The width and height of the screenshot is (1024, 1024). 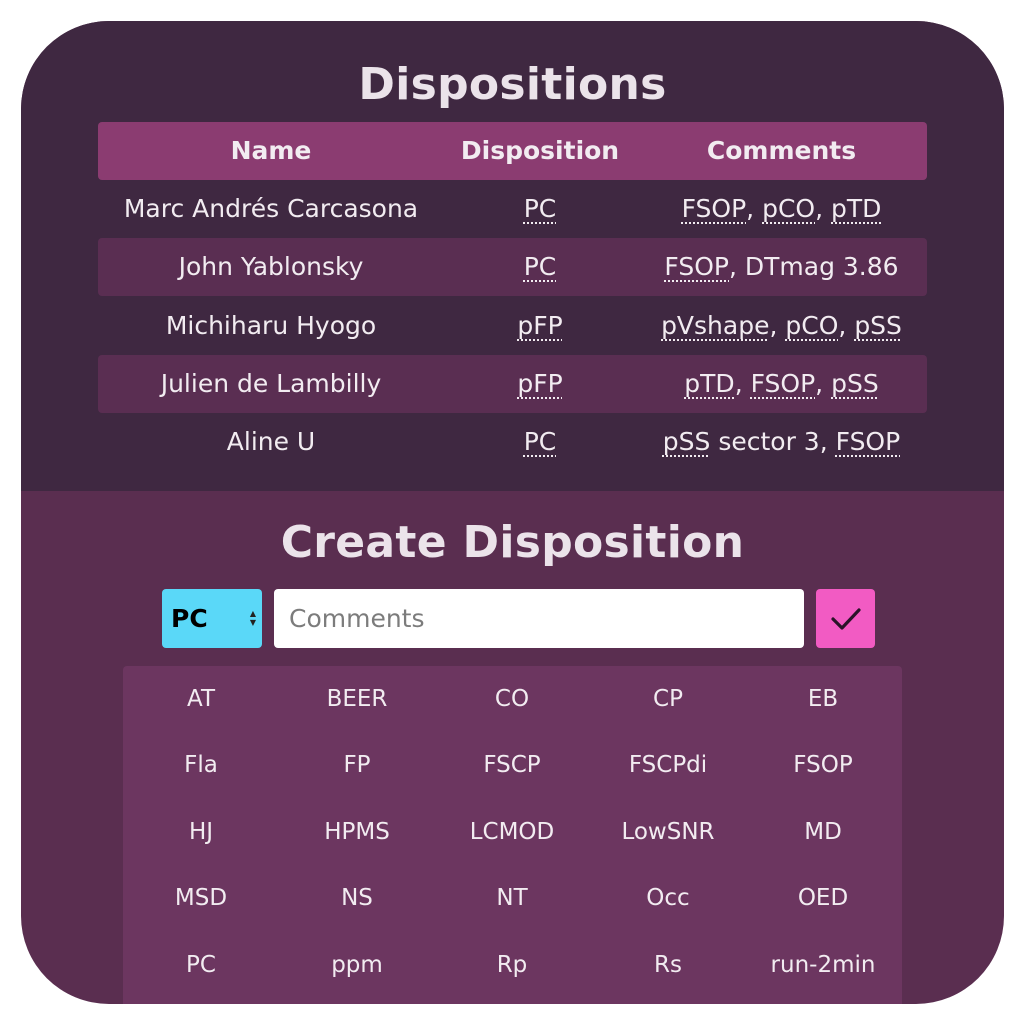 I want to click on table-row: Michiharu Hyogo pFP pVshape, pCO, pSS, so click(x=512, y=326).